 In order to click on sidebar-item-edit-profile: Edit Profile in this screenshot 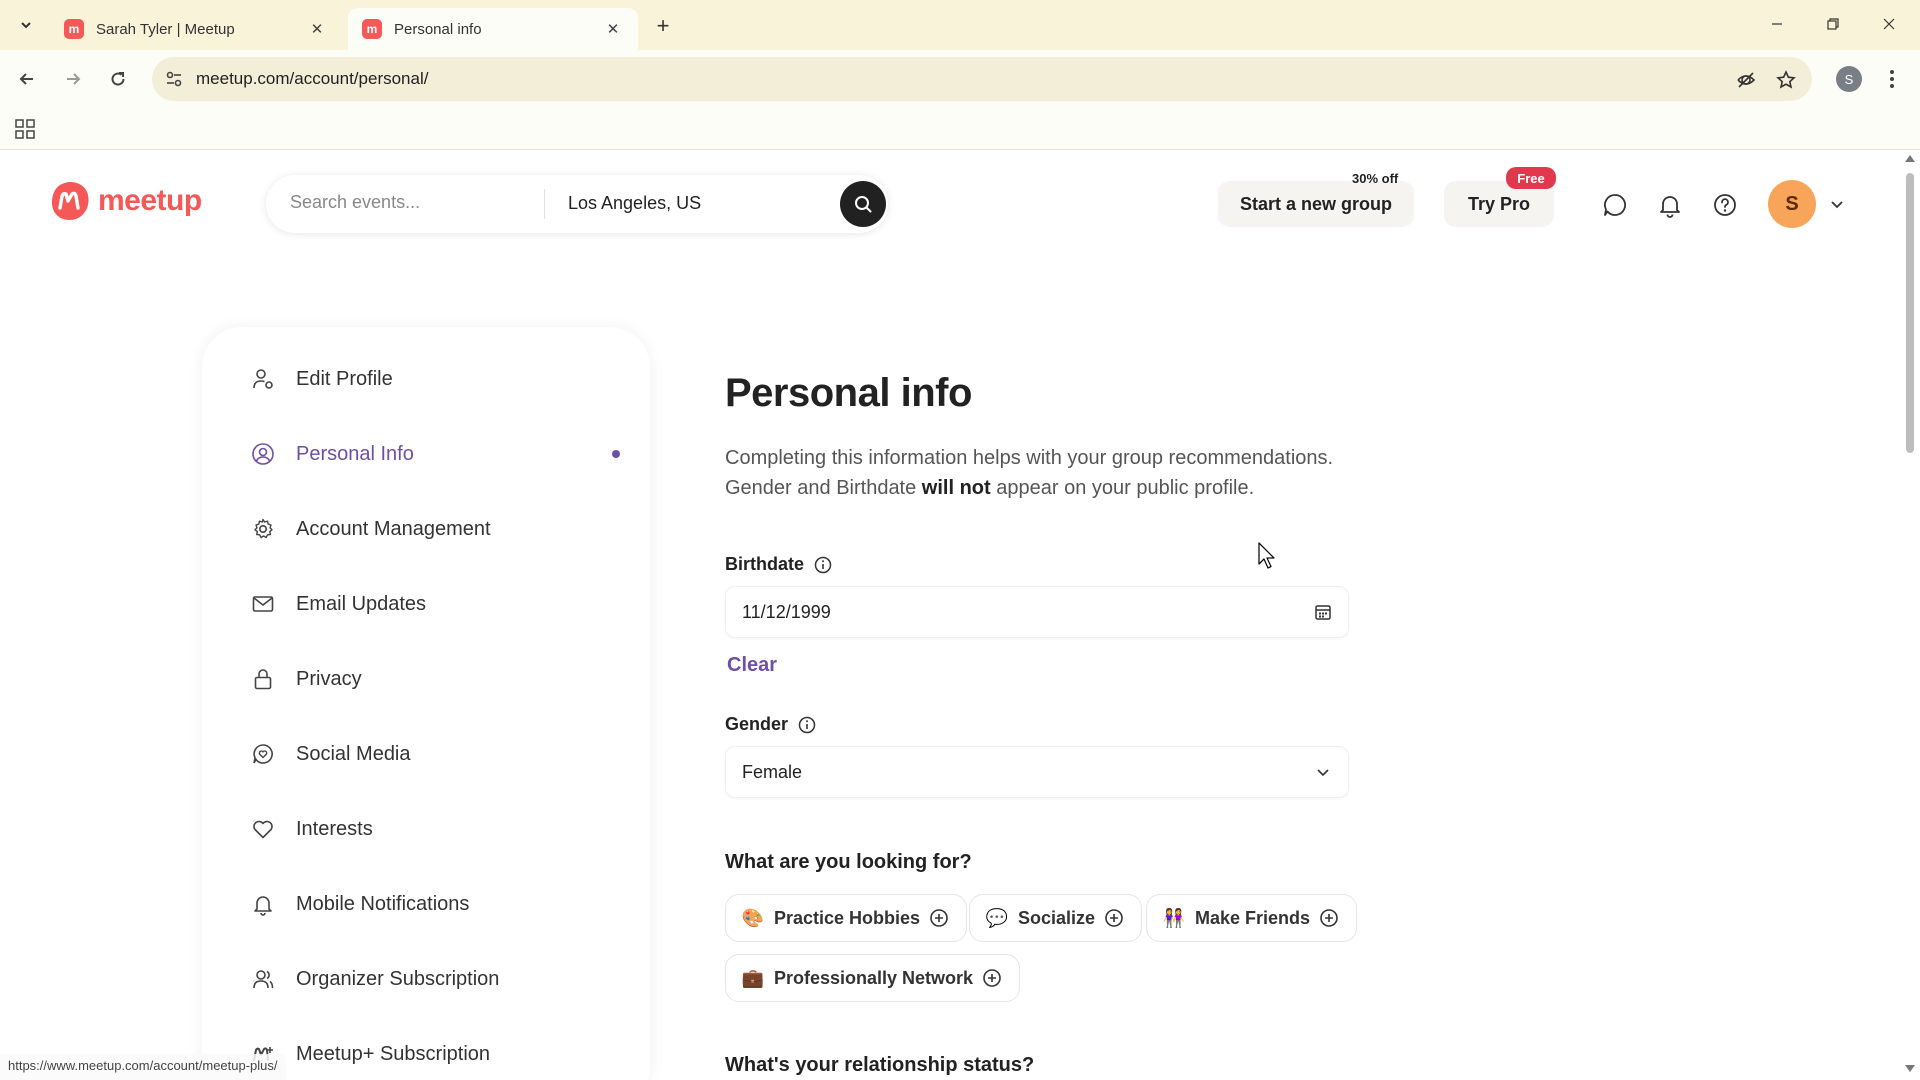, I will do `click(435, 379)`.